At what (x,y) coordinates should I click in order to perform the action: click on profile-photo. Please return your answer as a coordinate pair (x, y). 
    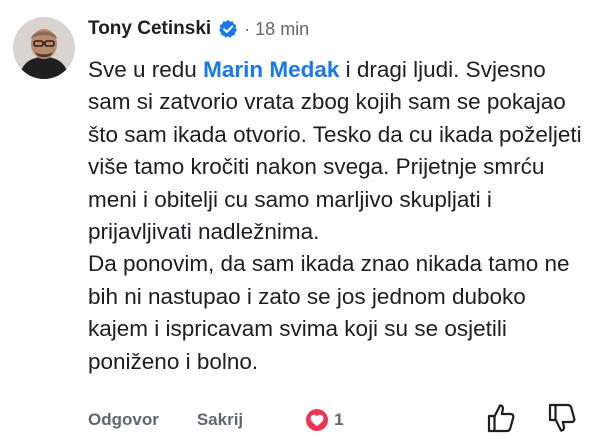
    Looking at the image, I should click on (44, 48).